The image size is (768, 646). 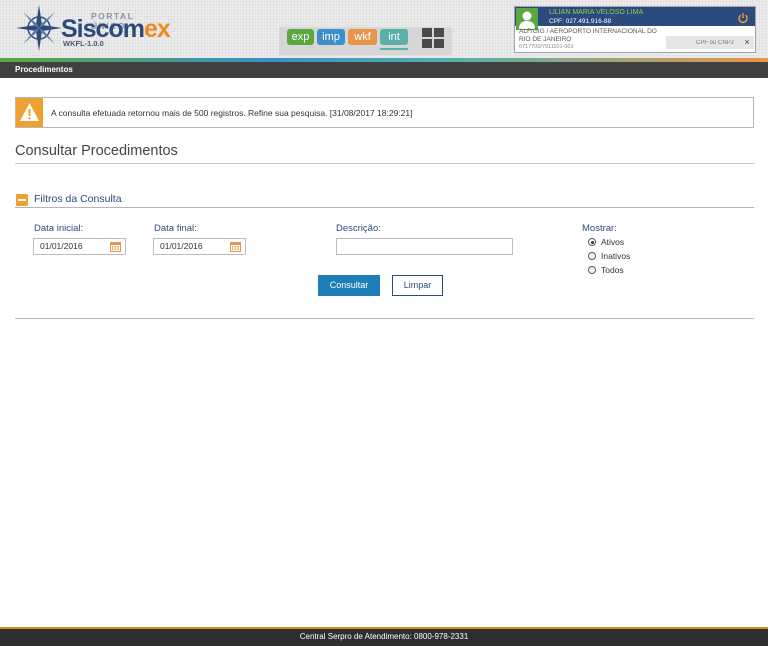 I want to click on siscomex-logo: PORTAL ÚNICO Siscomex WKFL-1.0.0, so click(x=93, y=28).